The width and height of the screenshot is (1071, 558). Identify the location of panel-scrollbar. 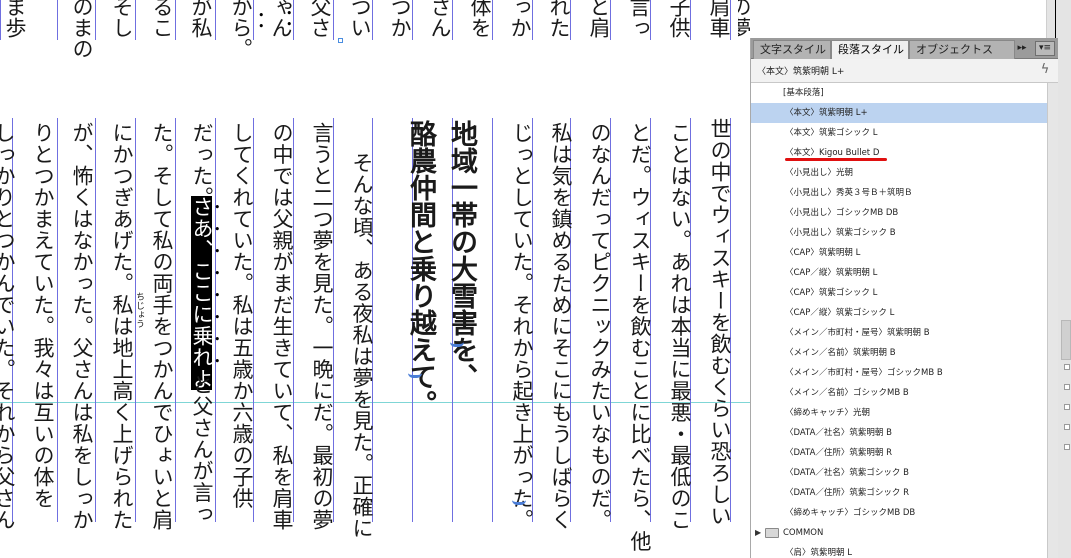
(1052, 320).